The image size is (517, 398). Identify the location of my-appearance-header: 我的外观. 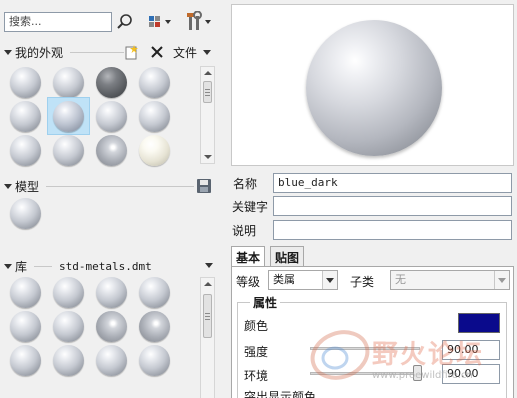
(64, 52).